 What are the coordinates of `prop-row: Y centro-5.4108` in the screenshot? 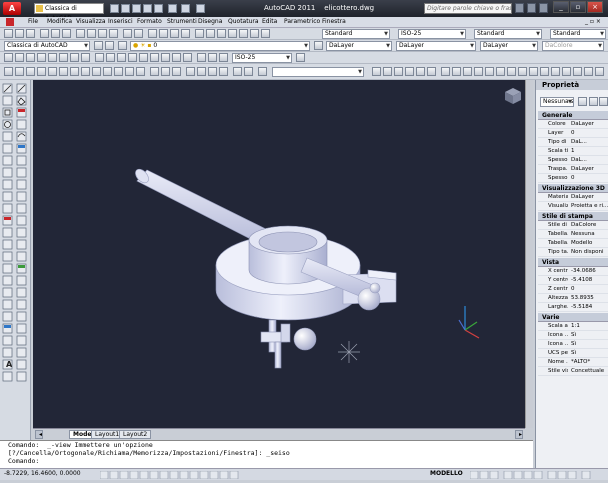 It's located at (573, 280).